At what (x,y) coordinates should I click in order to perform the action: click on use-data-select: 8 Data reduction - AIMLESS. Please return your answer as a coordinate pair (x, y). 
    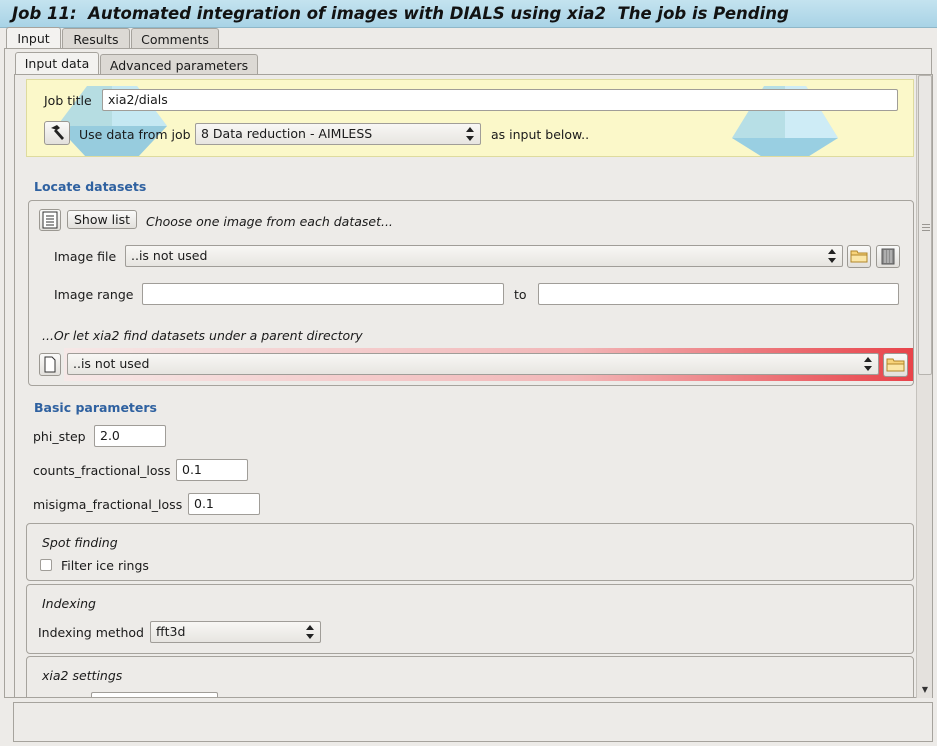
    Looking at the image, I should click on (338, 134).